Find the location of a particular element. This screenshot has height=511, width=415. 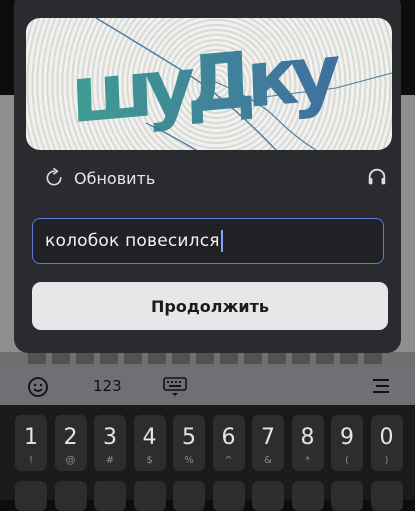

key-label: 7 is located at coordinates (268, 437).